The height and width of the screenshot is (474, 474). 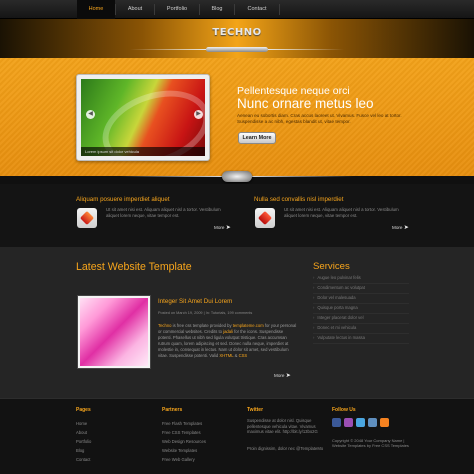 What do you see at coordinates (181, 432) in the screenshot?
I see `footer-link: Free CSS Templates` at bounding box center [181, 432].